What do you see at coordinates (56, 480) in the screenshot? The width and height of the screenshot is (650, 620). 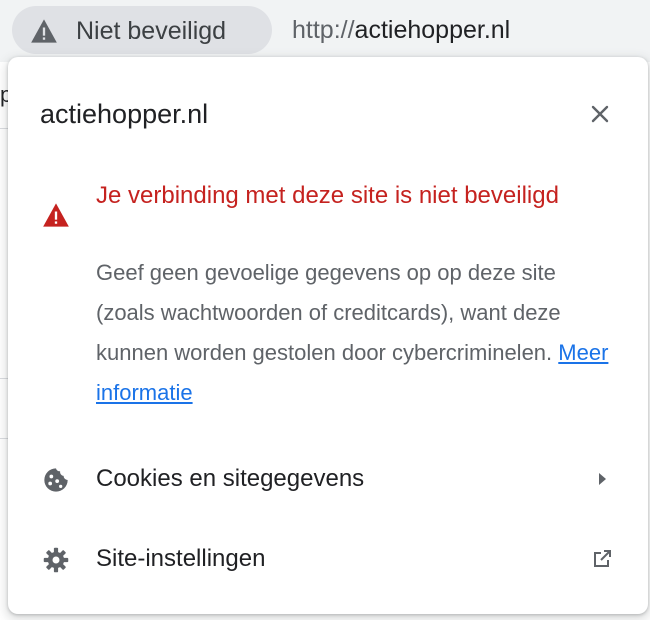 I see `cookie-icon` at bounding box center [56, 480].